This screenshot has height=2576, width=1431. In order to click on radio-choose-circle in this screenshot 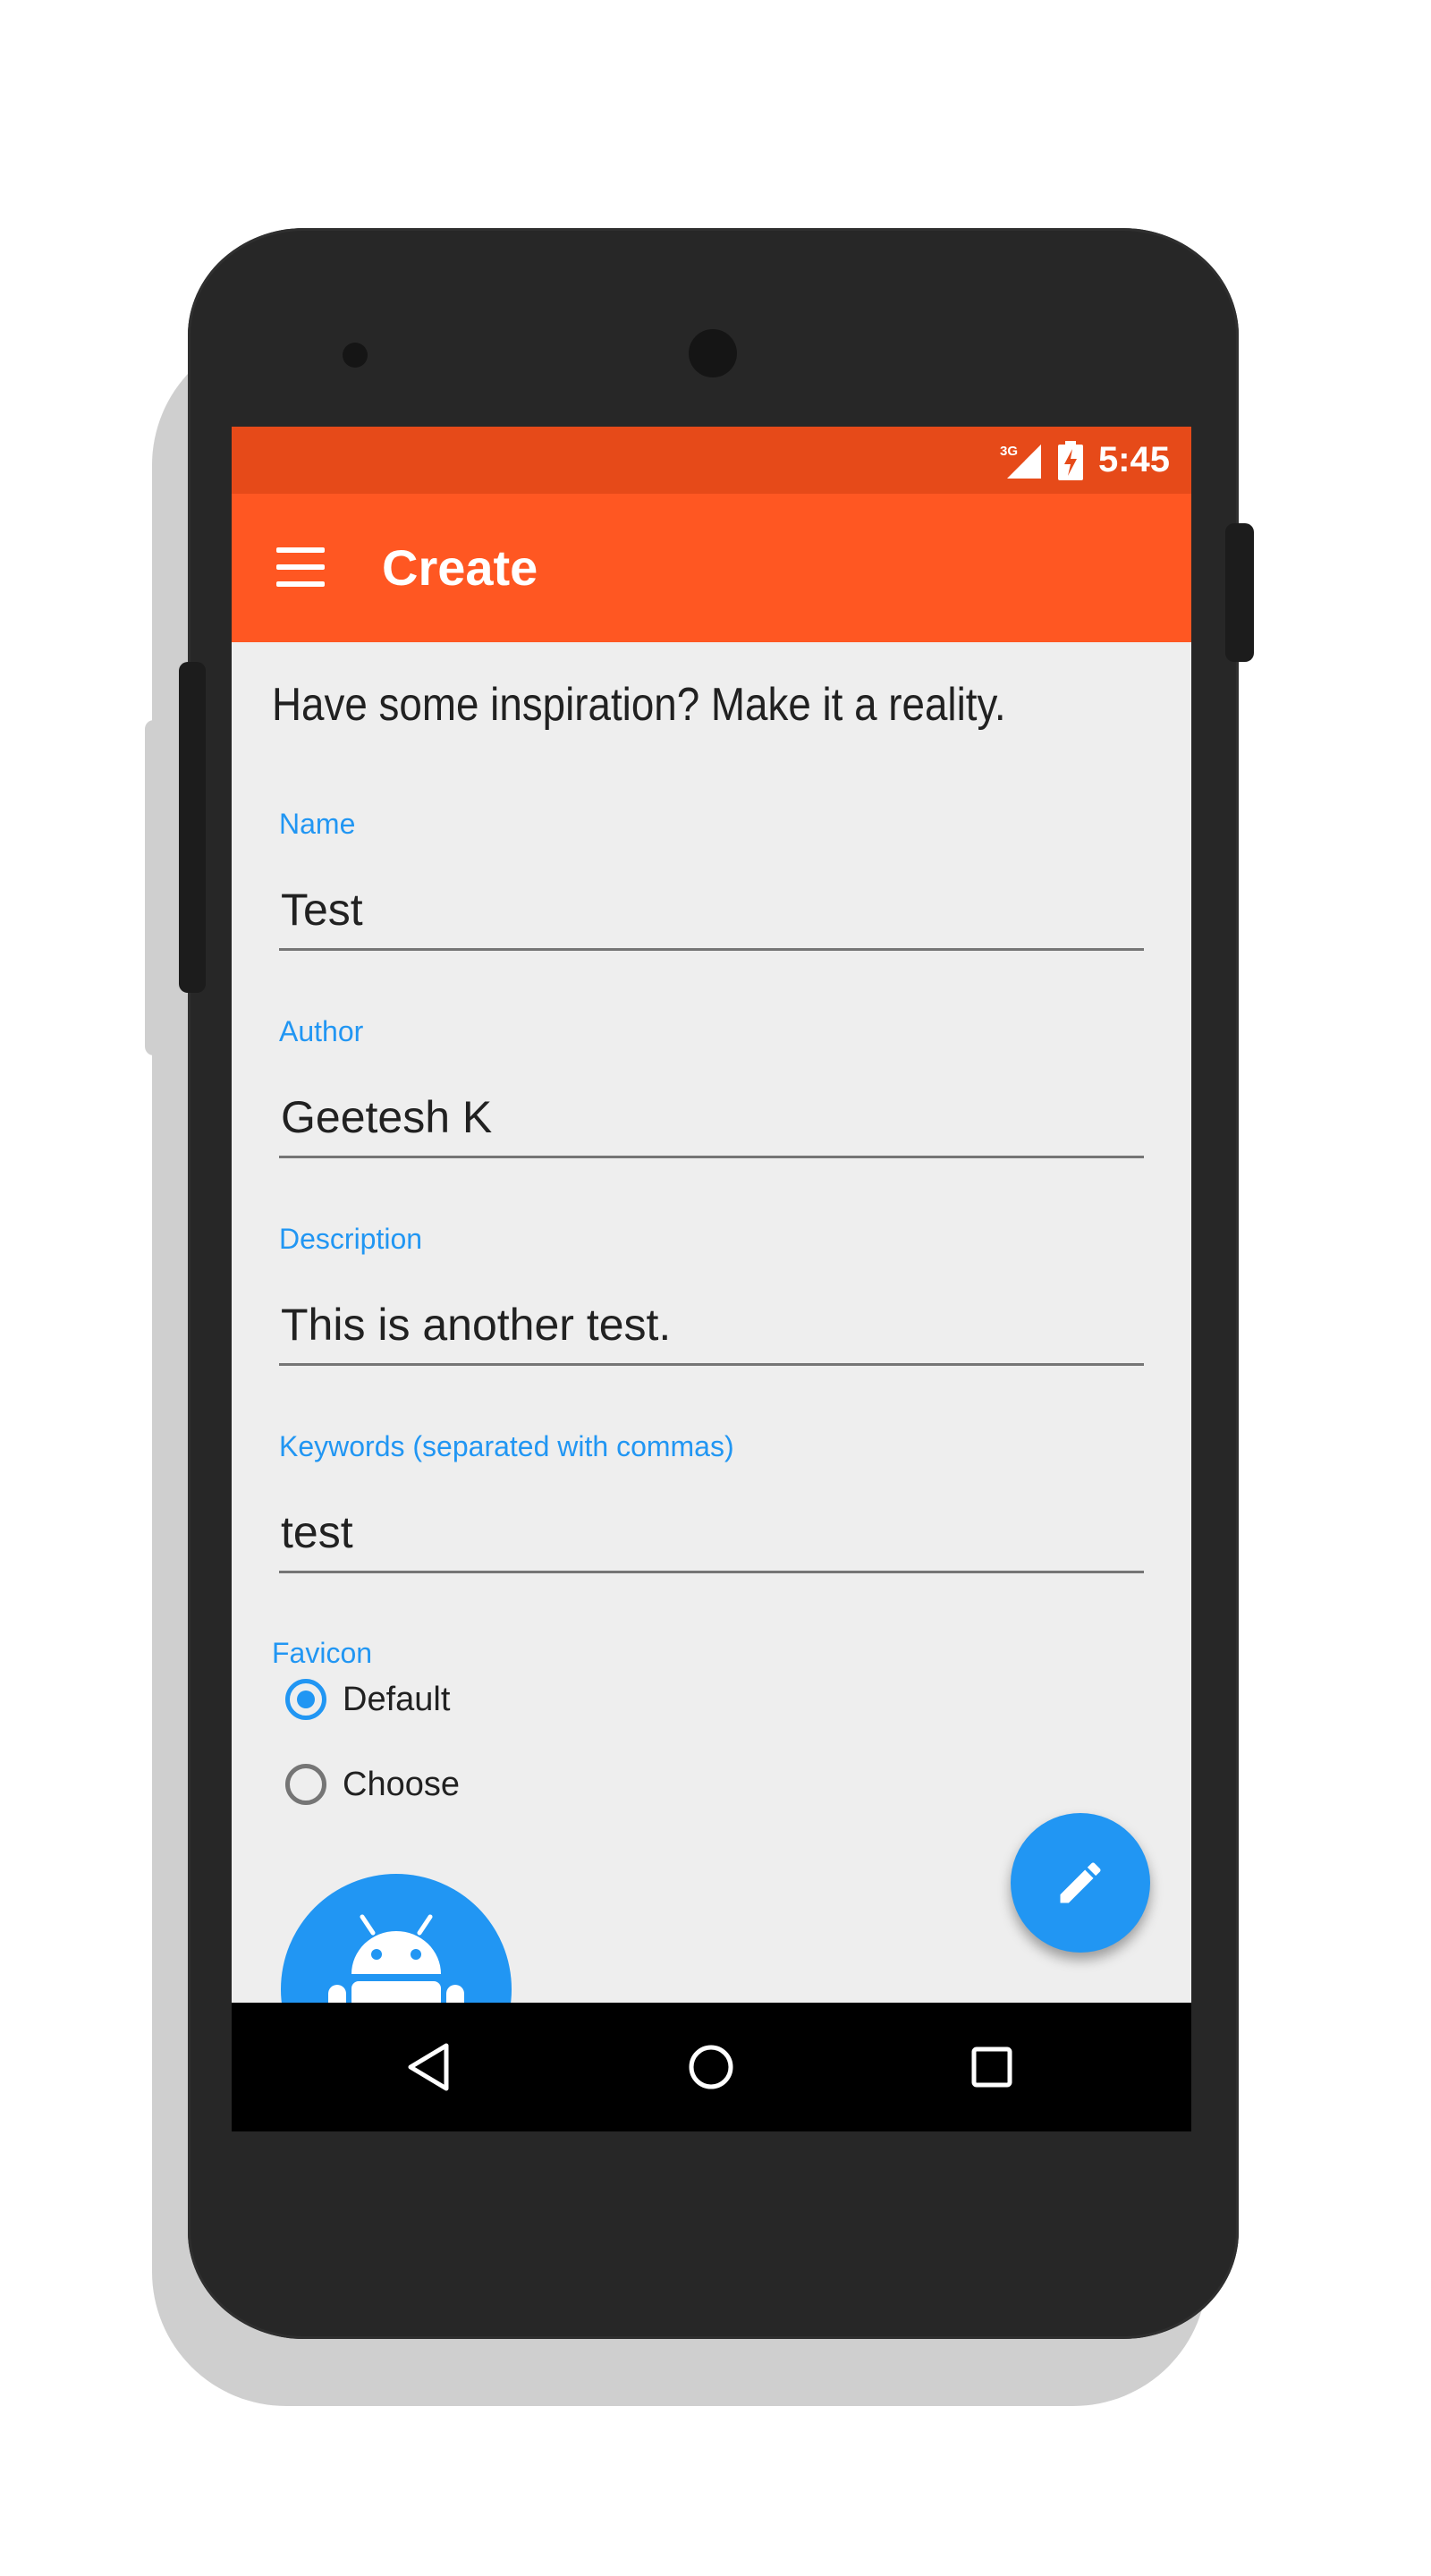, I will do `click(306, 1784)`.